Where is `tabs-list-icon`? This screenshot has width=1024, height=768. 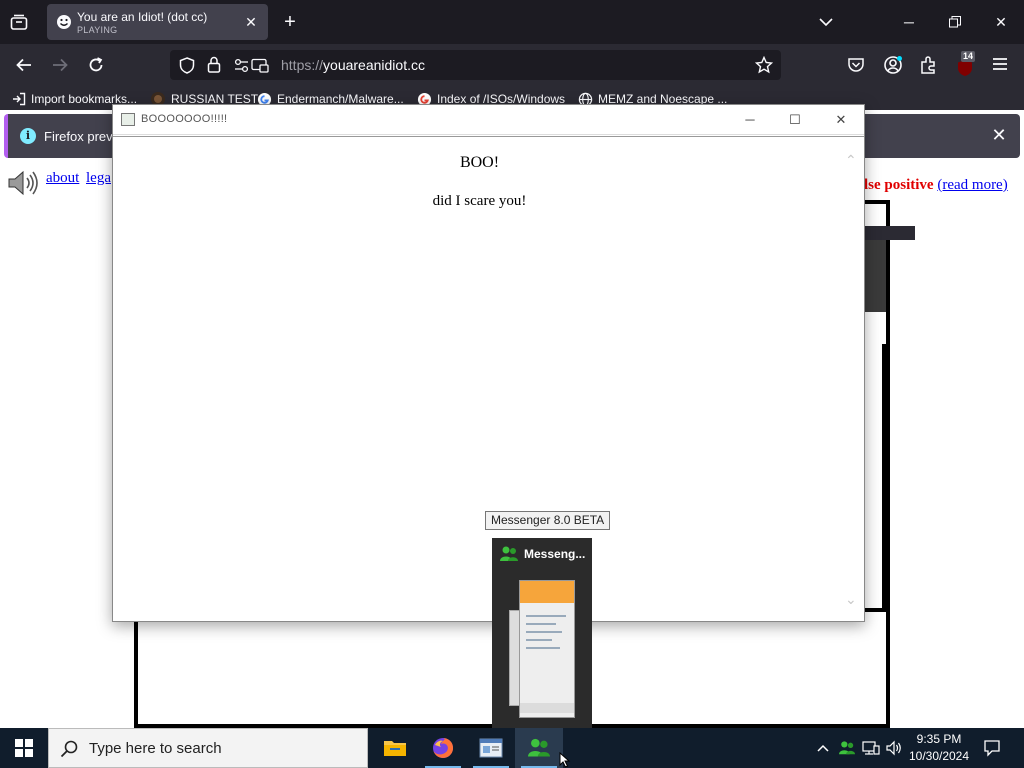 tabs-list-icon is located at coordinates (19, 22).